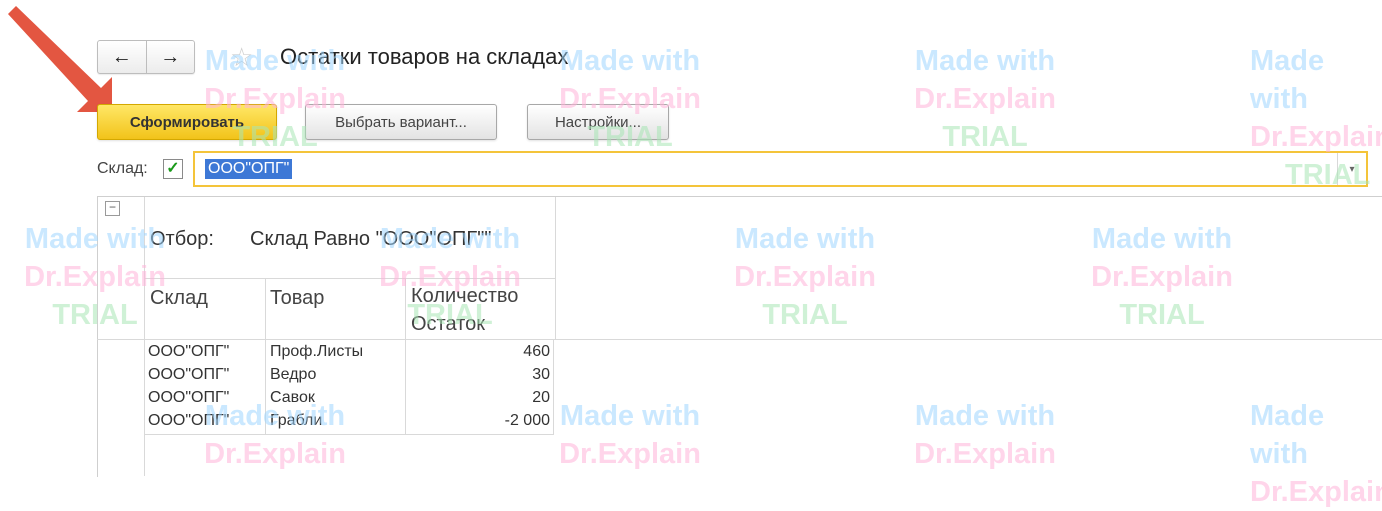 This screenshot has width=1382, height=511. I want to click on warehouse-filter-input: ООО"ОПГ" ▾, so click(780, 169).